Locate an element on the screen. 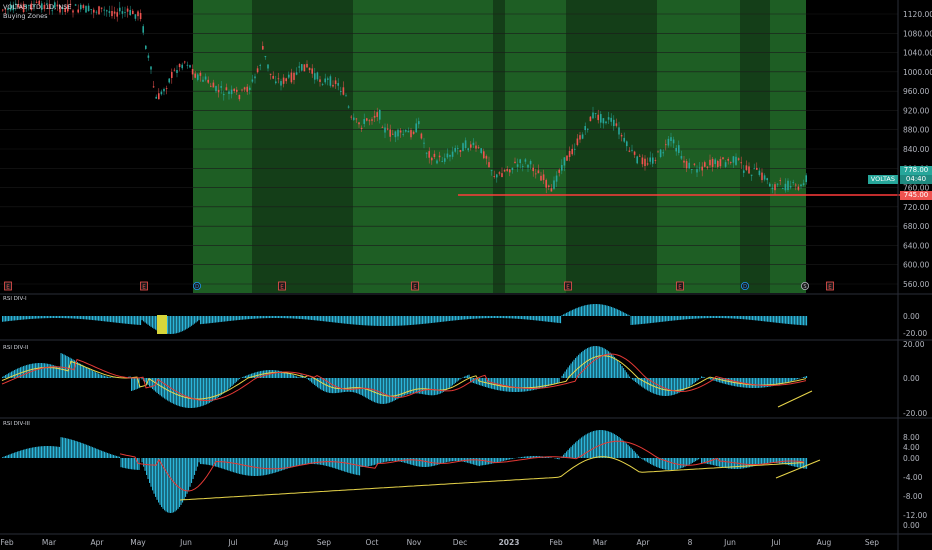 This screenshot has height=550, width=932. time-label: Dec is located at coordinates (460, 542).